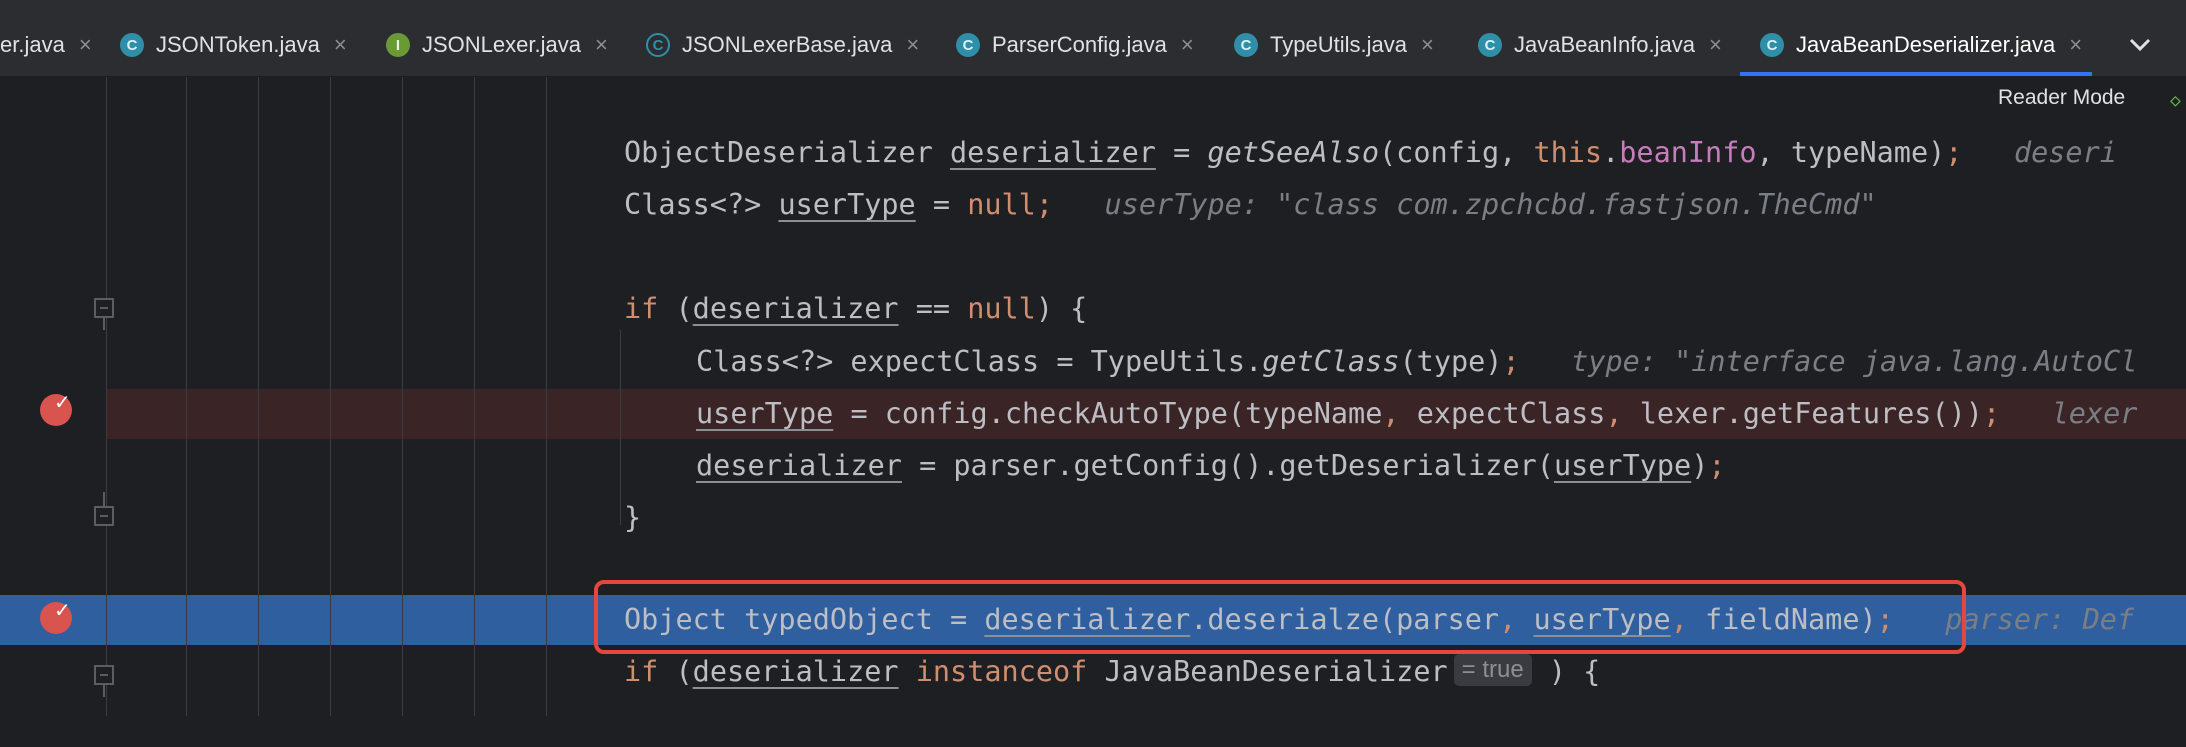 The width and height of the screenshot is (2186, 747). What do you see at coordinates (1611, 152) in the screenshot?
I see `code-token: .` at bounding box center [1611, 152].